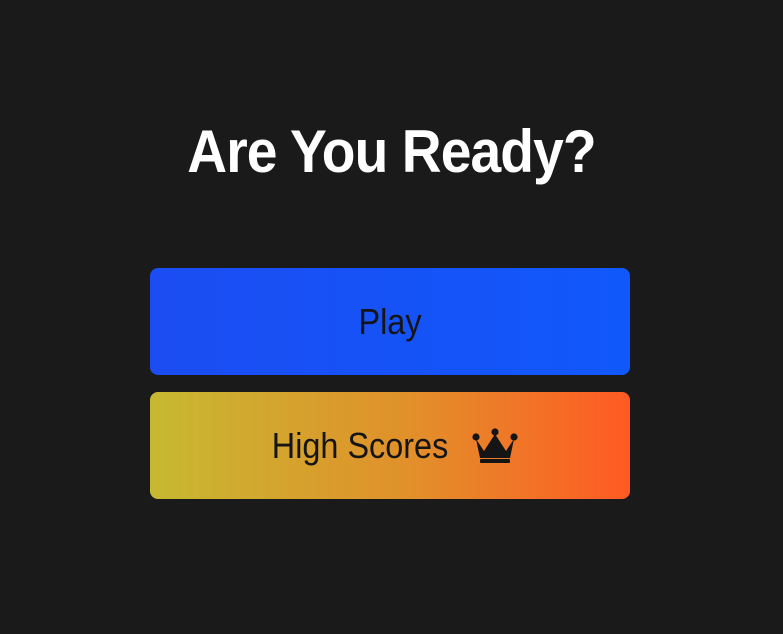  I want to click on play-button: Play, so click(390, 321).